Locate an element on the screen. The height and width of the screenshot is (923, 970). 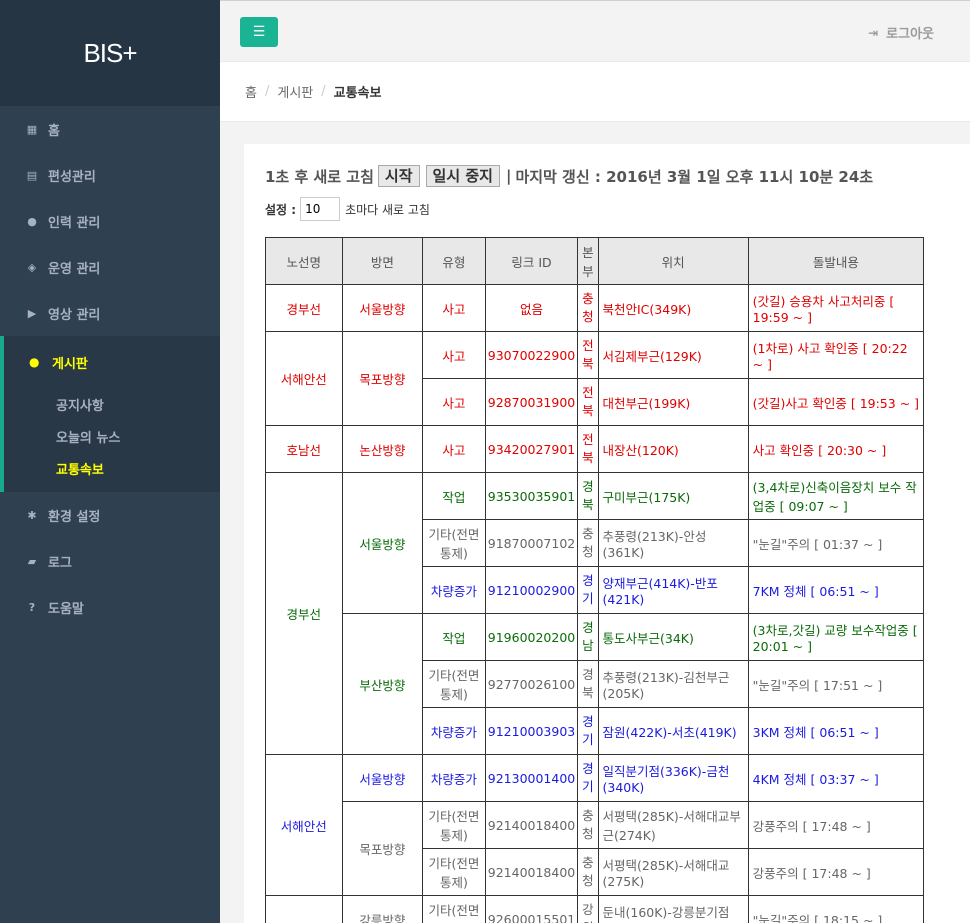
grid-icon: ▦ is located at coordinates (32, 129).